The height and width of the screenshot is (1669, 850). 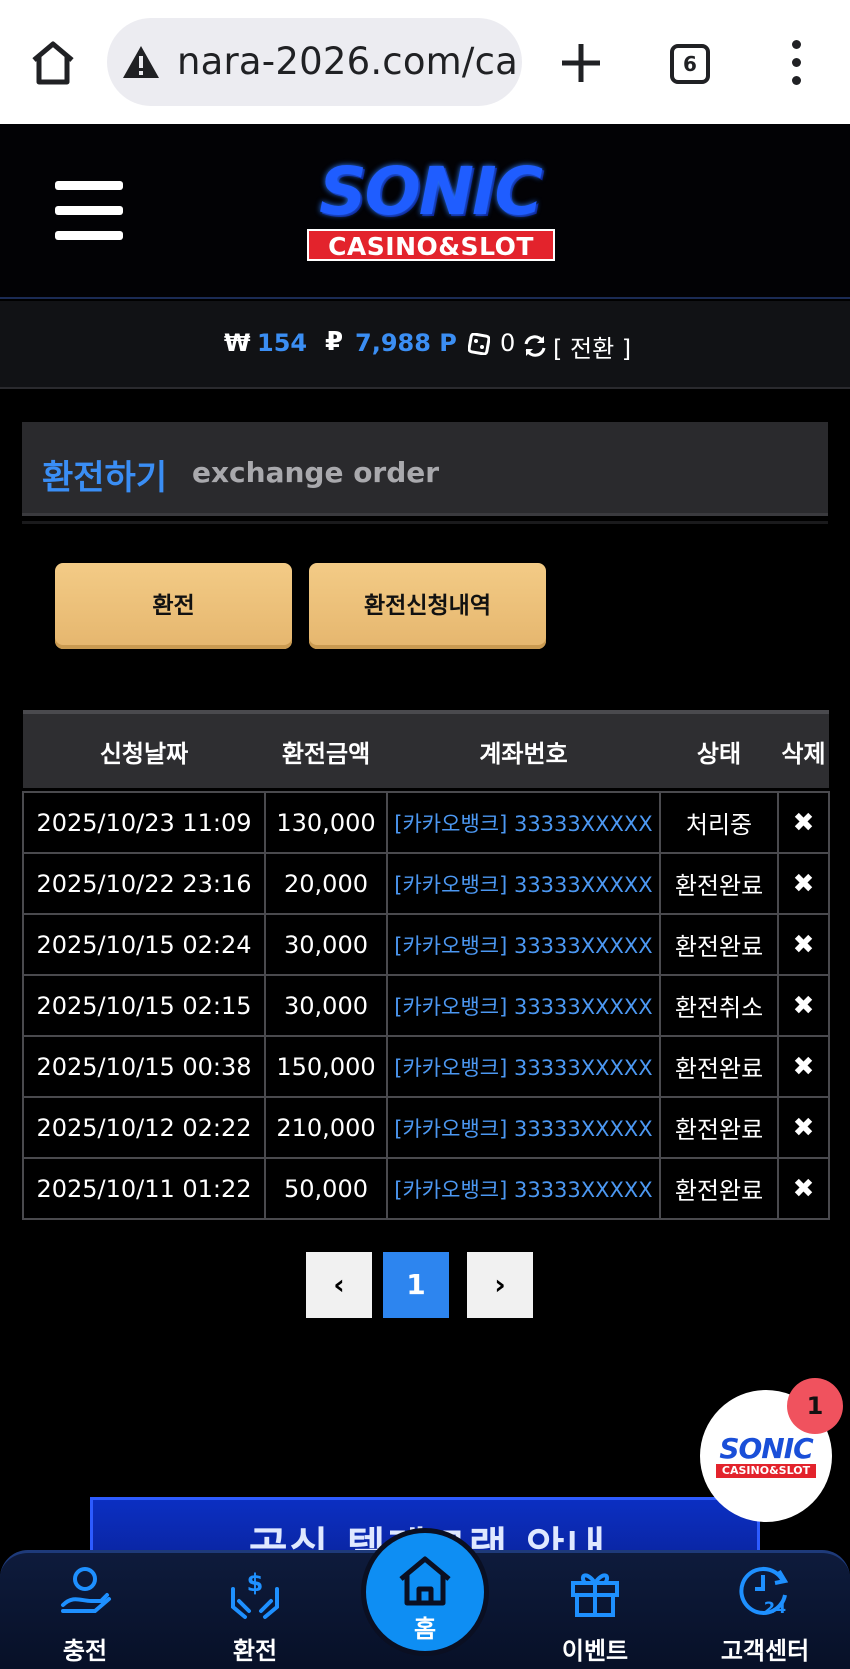 I want to click on row-date: 2025/10/22 23:16, so click(x=144, y=883).